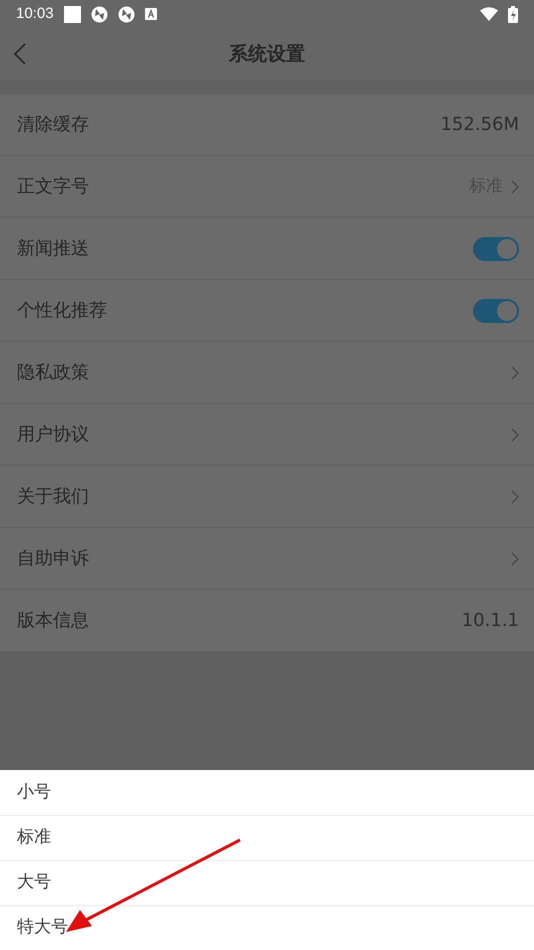 The image size is (534, 950). I want to click on font-size-option: 标准, so click(267, 837).